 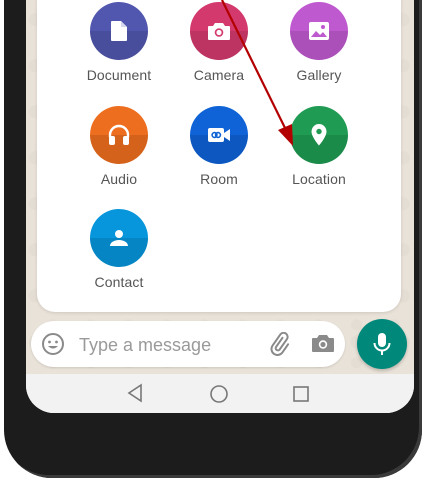 I want to click on attach-contact-item: Contact, so click(x=119, y=249).